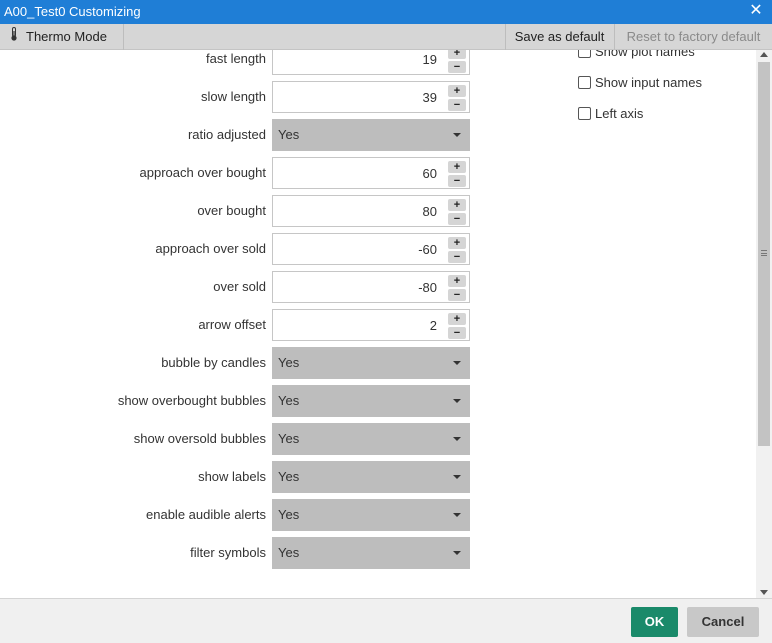  What do you see at coordinates (232, 476) in the screenshot?
I see `input-label: show labels` at bounding box center [232, 476].